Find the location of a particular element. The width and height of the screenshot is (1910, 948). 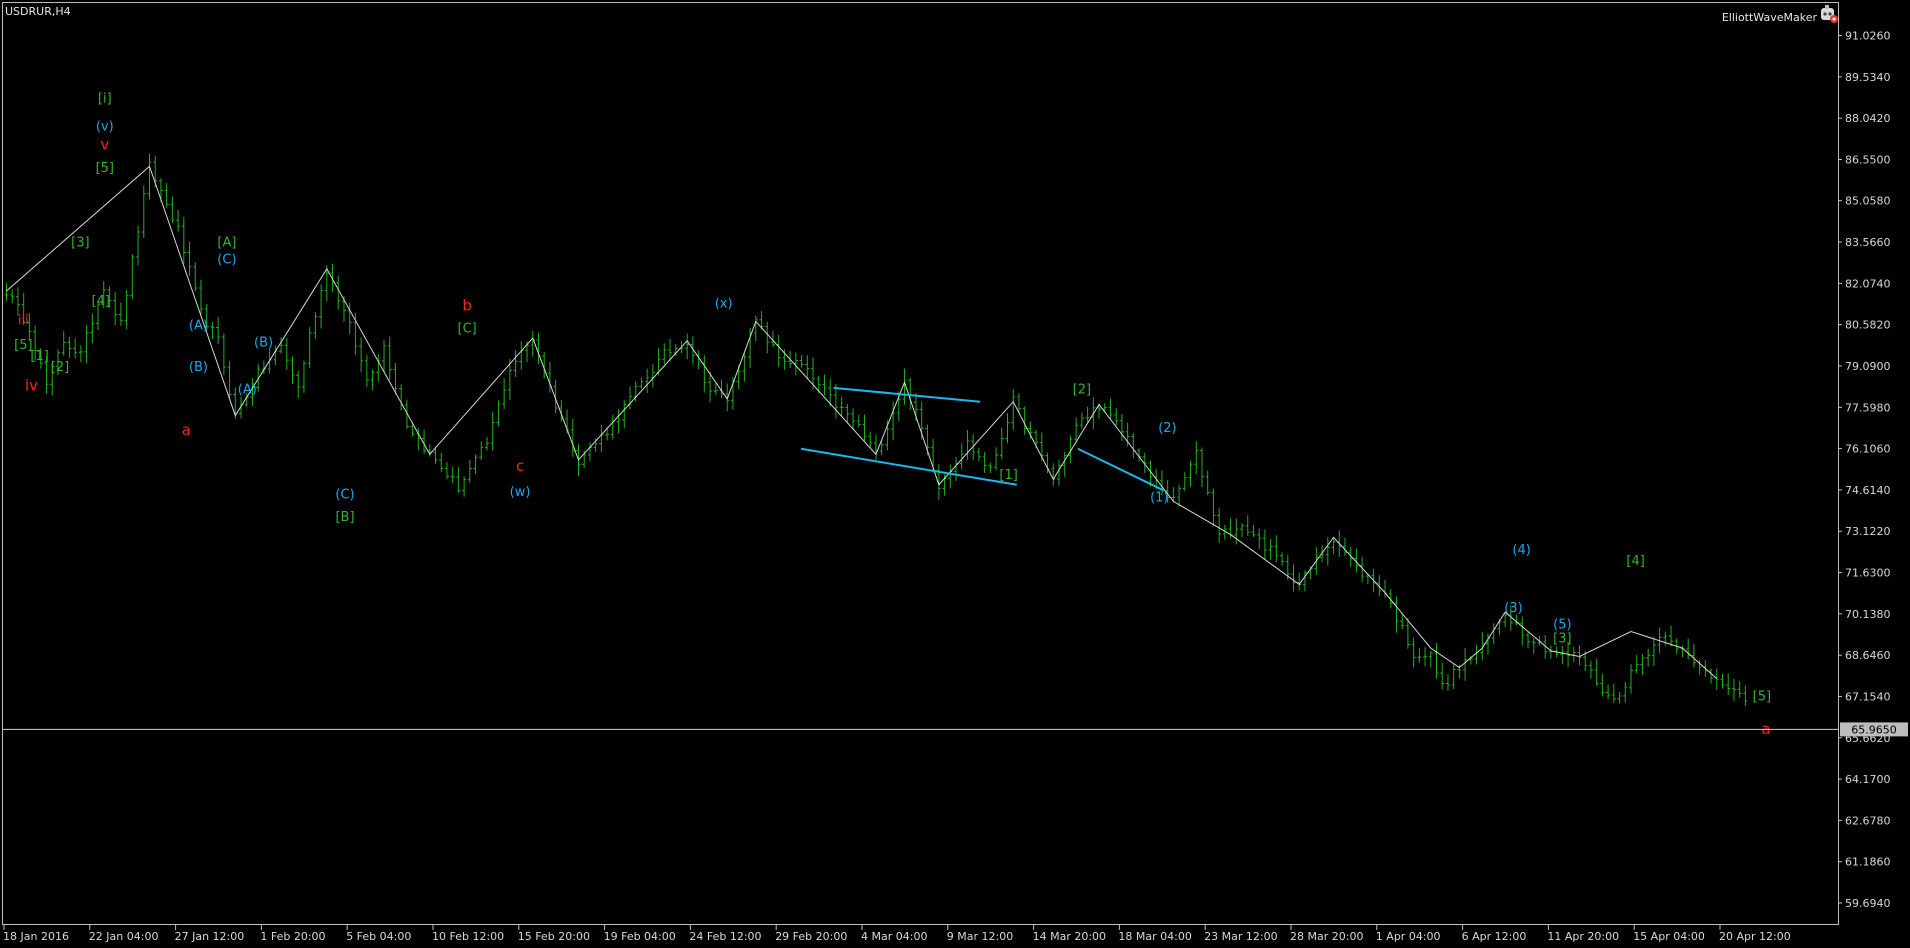

y-tick-label: 85.0580 is located at coordinates (1868, 201).